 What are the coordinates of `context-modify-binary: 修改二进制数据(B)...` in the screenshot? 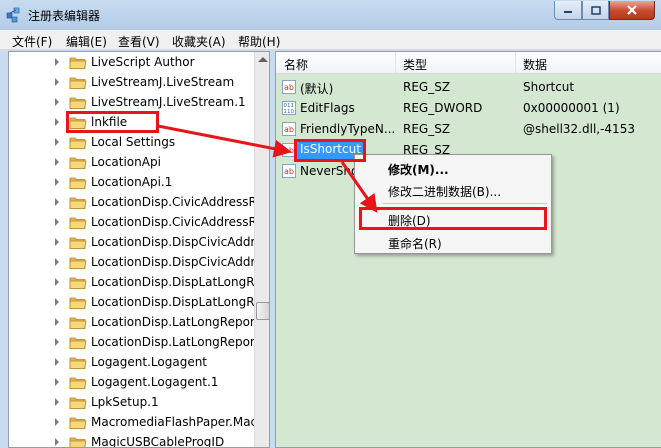 It's located at (444, 191).